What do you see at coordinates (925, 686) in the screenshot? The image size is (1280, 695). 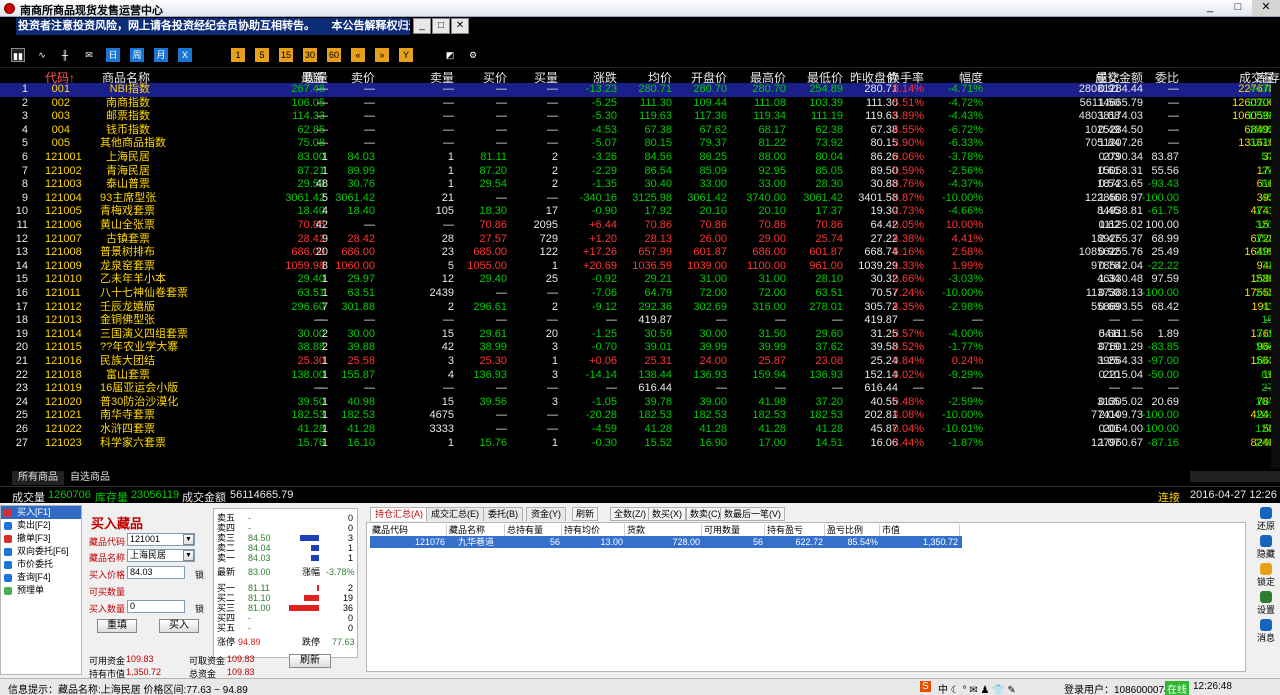 I see `ime-s-icon: S` at bounding box center [925, 686].